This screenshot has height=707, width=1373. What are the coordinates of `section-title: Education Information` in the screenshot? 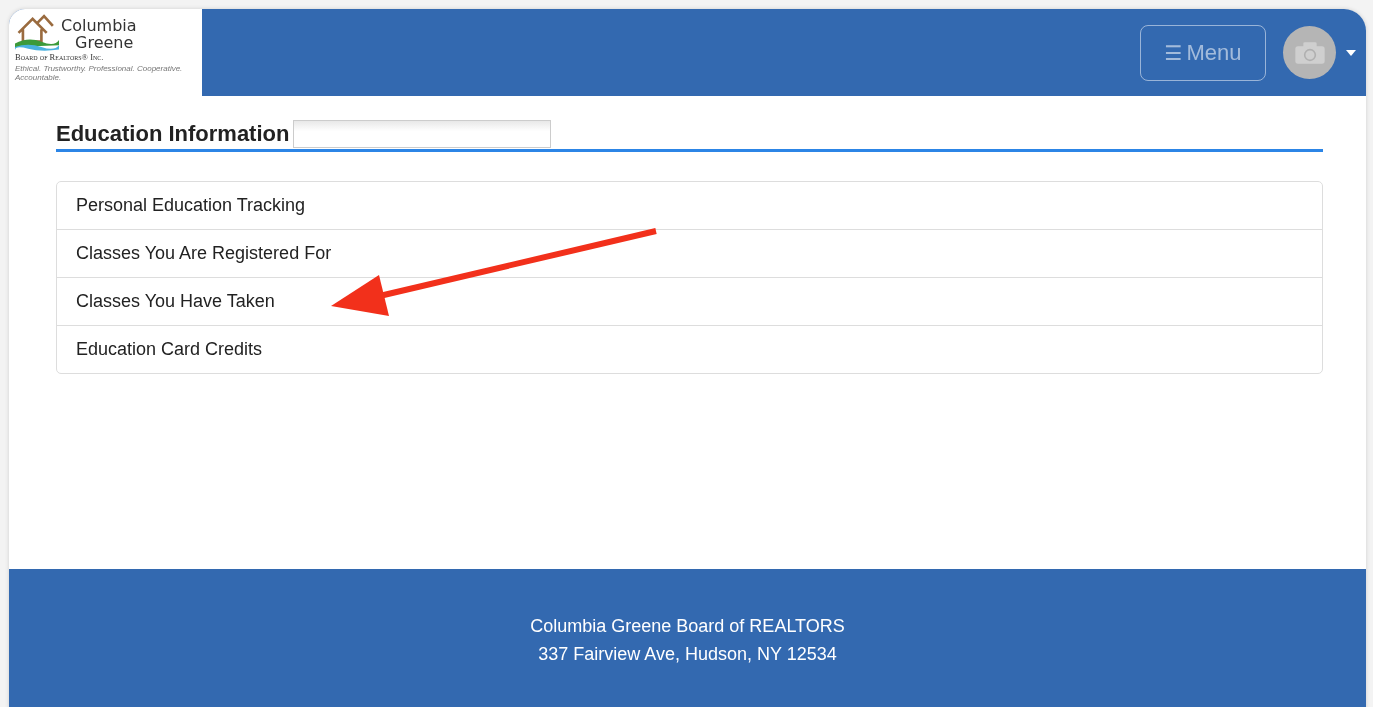 It's located at (173, 134).